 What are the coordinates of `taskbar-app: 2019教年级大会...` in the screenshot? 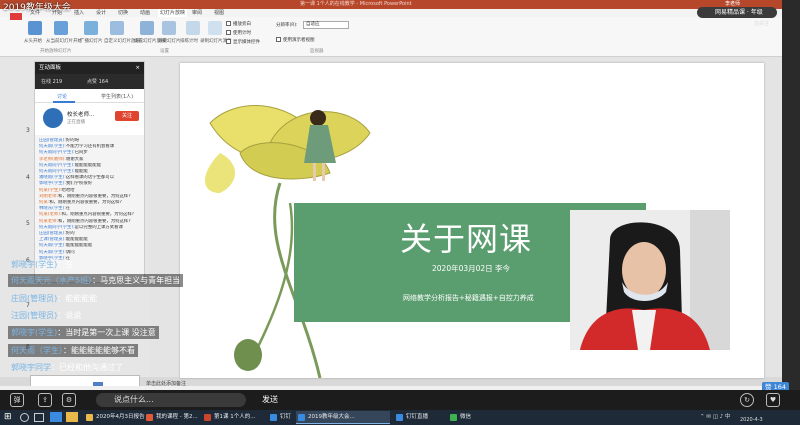 It's located at (343, 417).